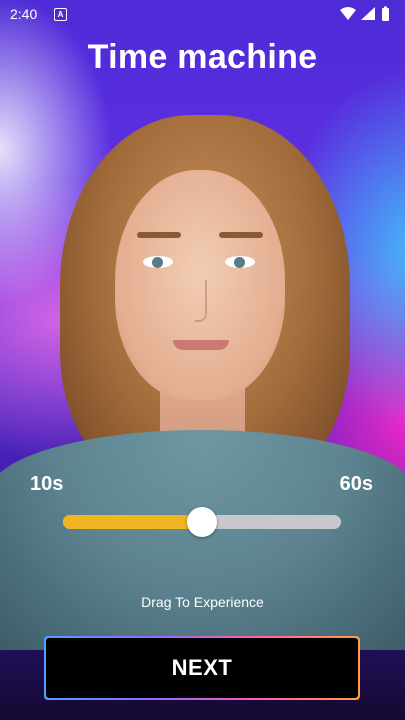 The width and height of the screenshot is (405, 720). I want to click on wifi-icon, so click(348, 13).